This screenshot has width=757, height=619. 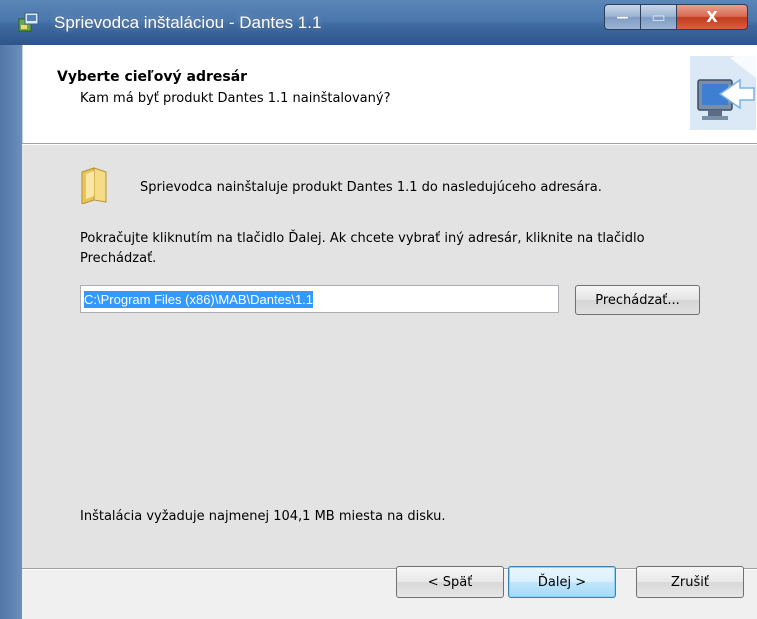 What do you see at coordinates (188, 22) in the screenshot?
I see `window-title: Sprievodca inštaláciou - Dantes 1.1` at bounding box center [188, 22].